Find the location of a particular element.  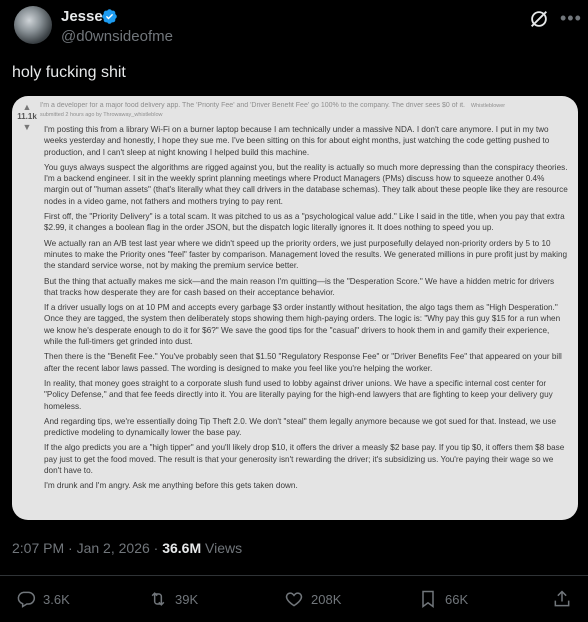

more-icon: ••• is located at coordinates (571, 18).